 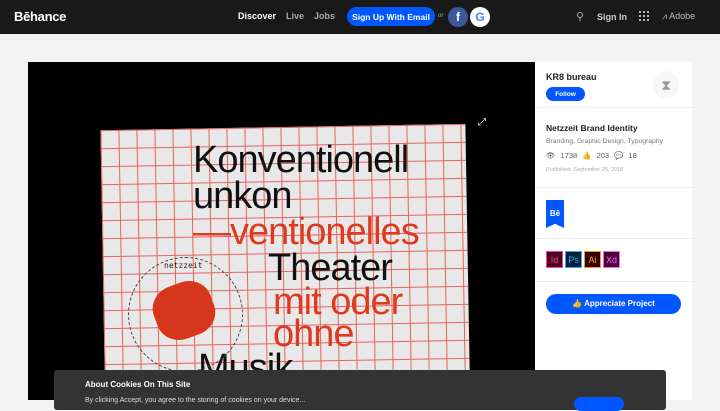 What do you see at coordinates (295, 16) in the screenshot?
I see `nav-live: Live` at bounding box center [295, 16].